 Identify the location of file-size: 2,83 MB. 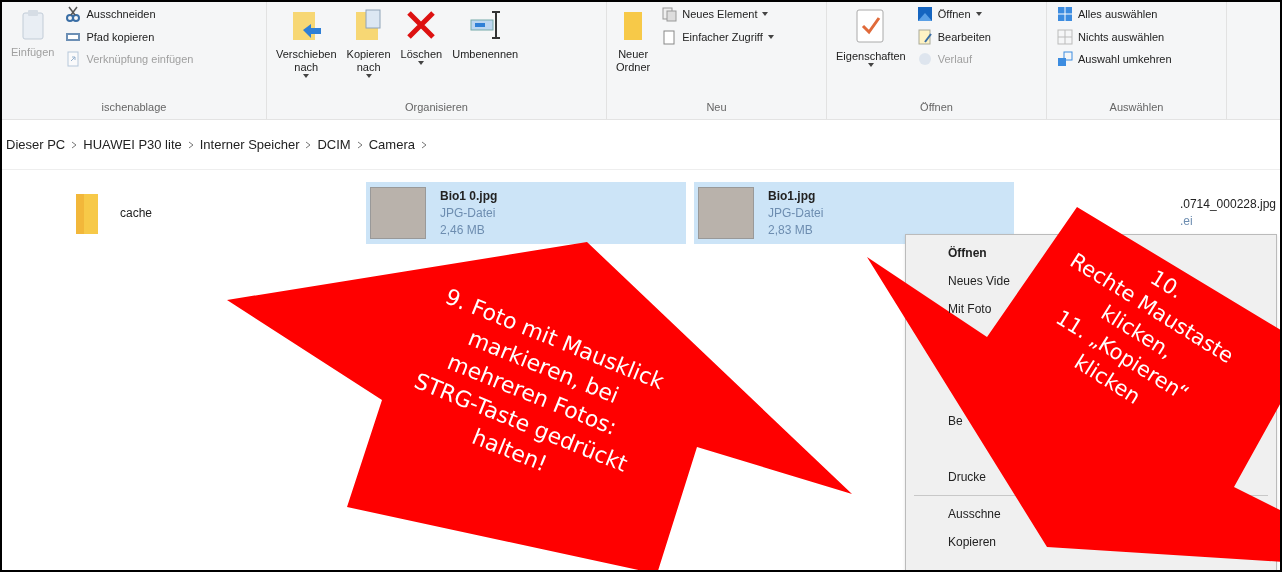
(791, 230).